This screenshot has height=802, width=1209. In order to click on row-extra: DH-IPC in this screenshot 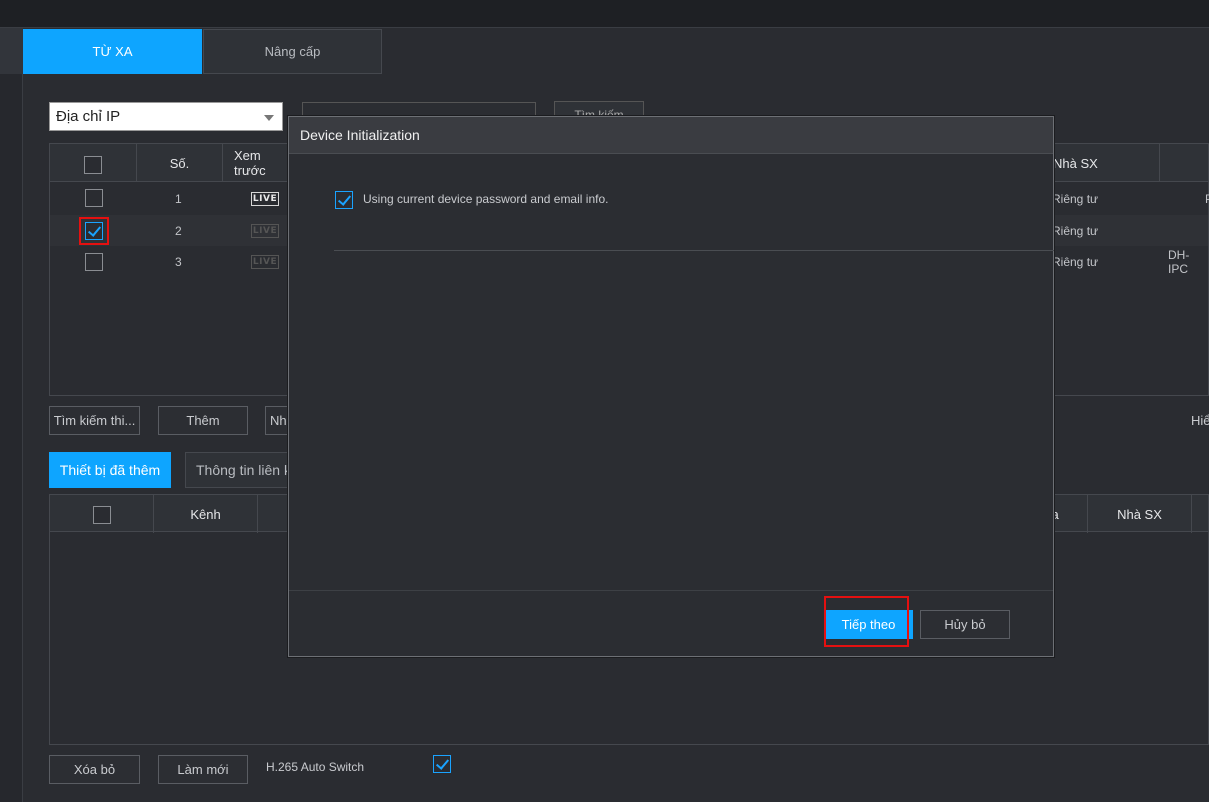, I will do `click(1179, 261)`.